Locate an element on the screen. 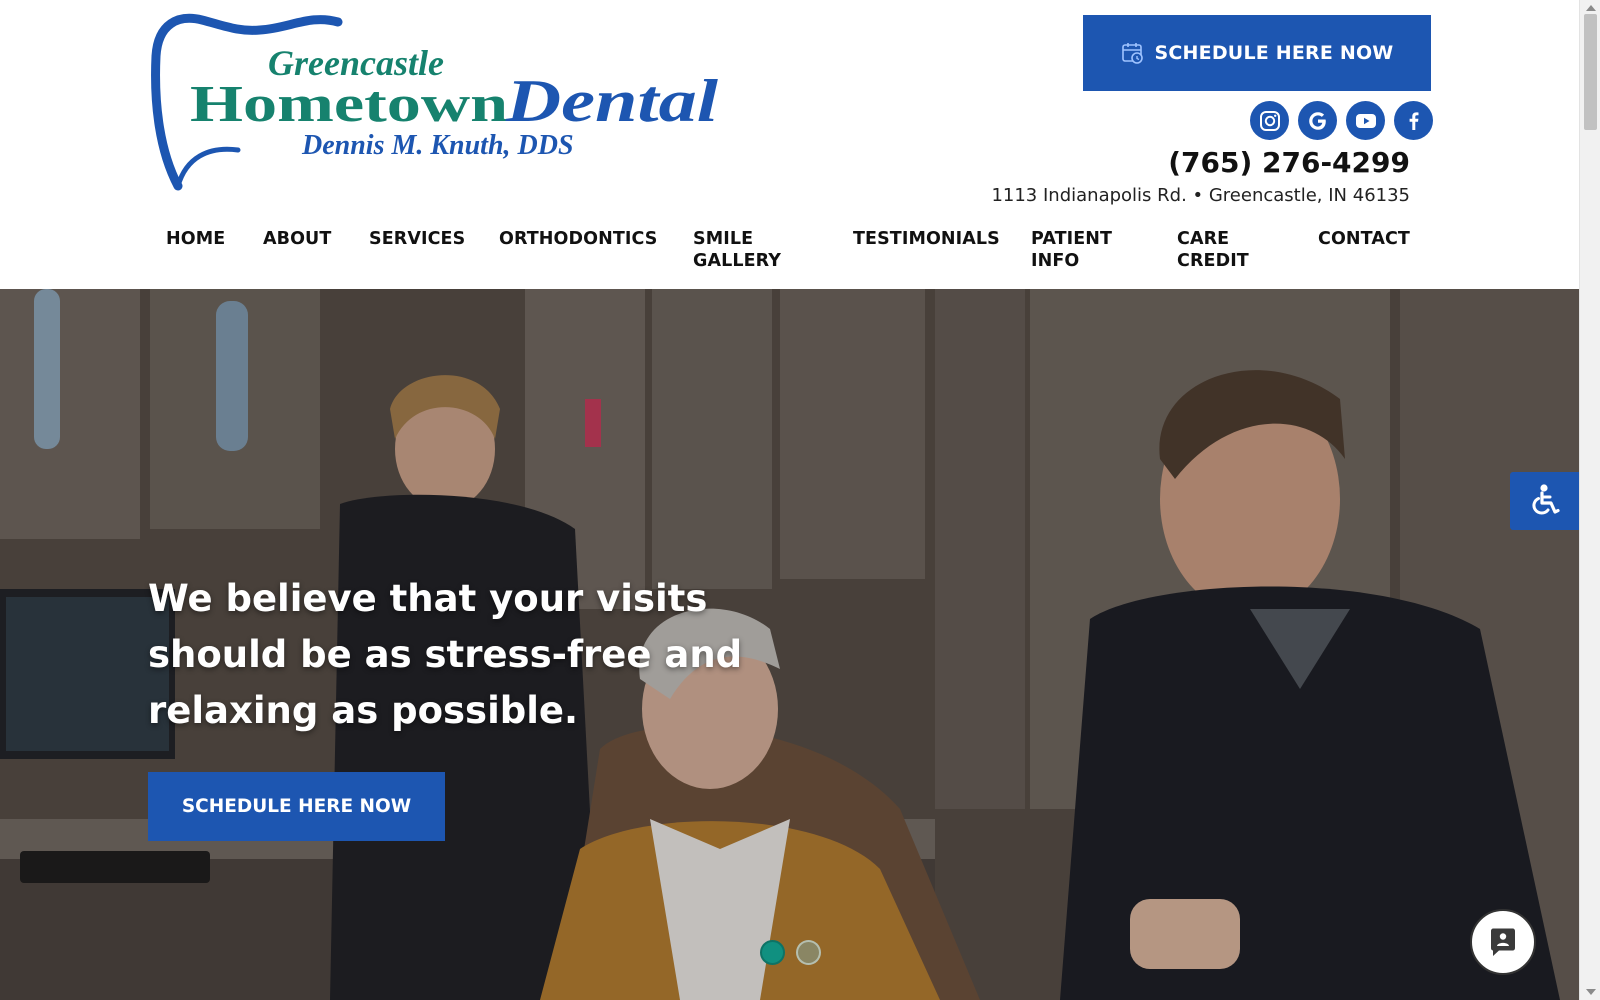  nav-item-label-line2: INFO is located at coordinates (1055, 261).